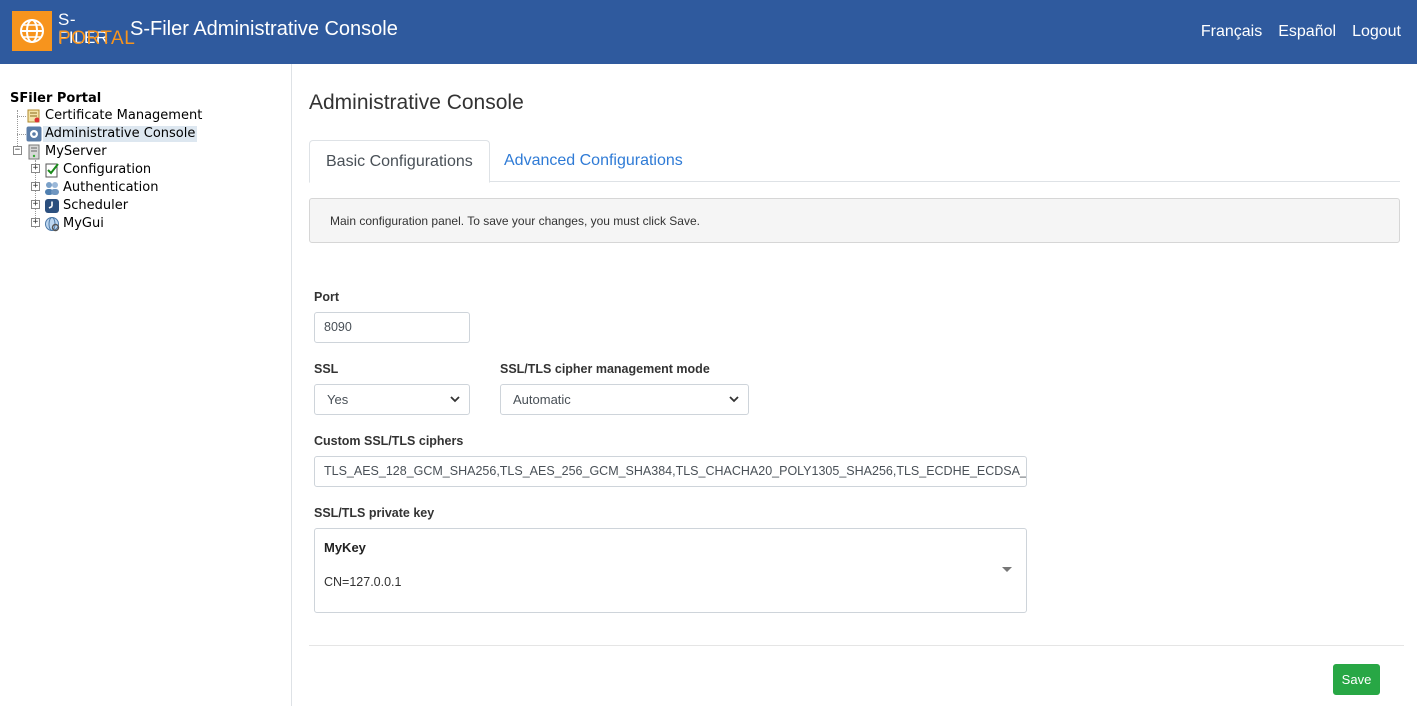 The width and height of the screenshot is (1417, 706). Describe the element at coordinates (345, 547) in the screenshot. I see `private-key-name: MyKey` at that location.